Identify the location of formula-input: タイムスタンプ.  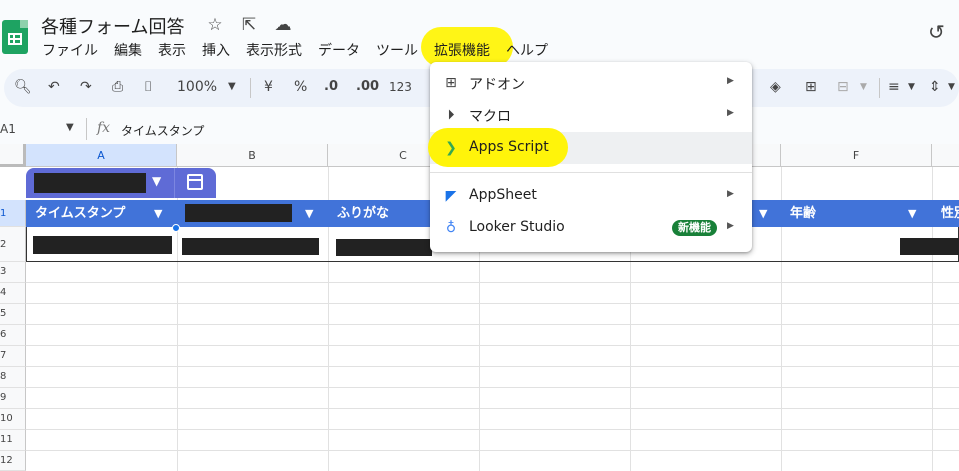
(162, 130).